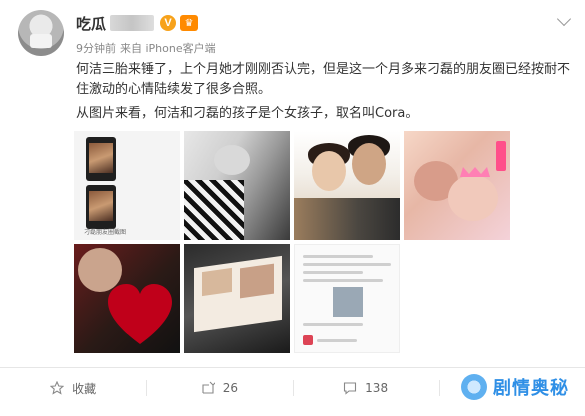 This screenshot has width=585, height=416. I want to click on watermark: 剧情奥秘, so click(515, 387).